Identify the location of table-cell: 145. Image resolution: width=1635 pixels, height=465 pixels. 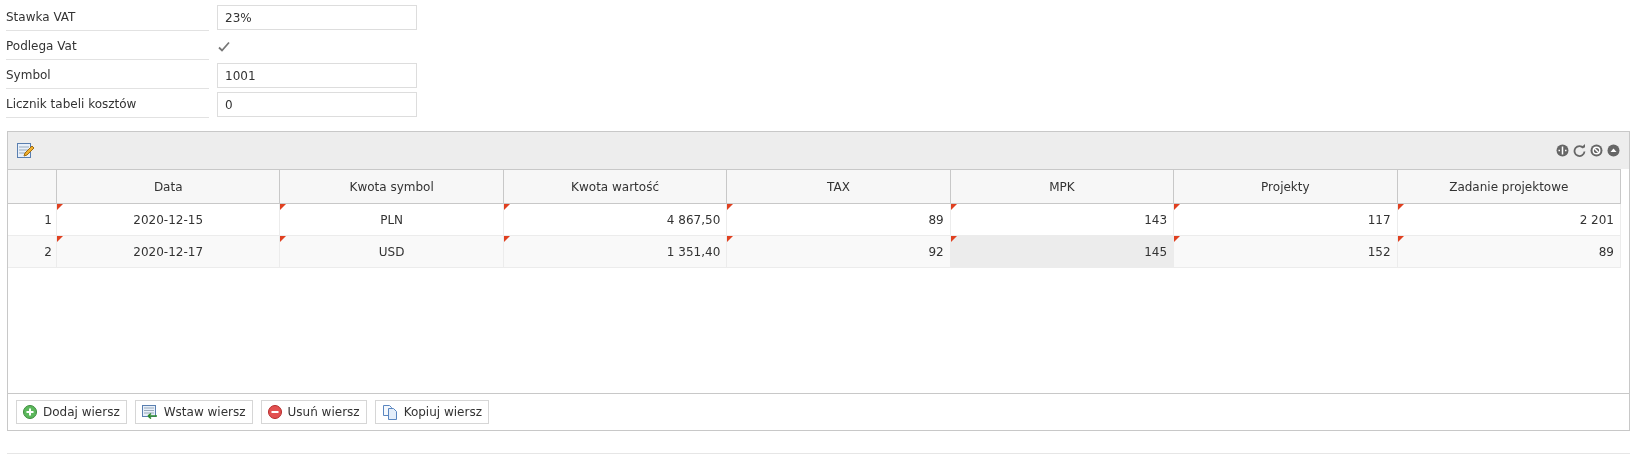
(1062, 251).